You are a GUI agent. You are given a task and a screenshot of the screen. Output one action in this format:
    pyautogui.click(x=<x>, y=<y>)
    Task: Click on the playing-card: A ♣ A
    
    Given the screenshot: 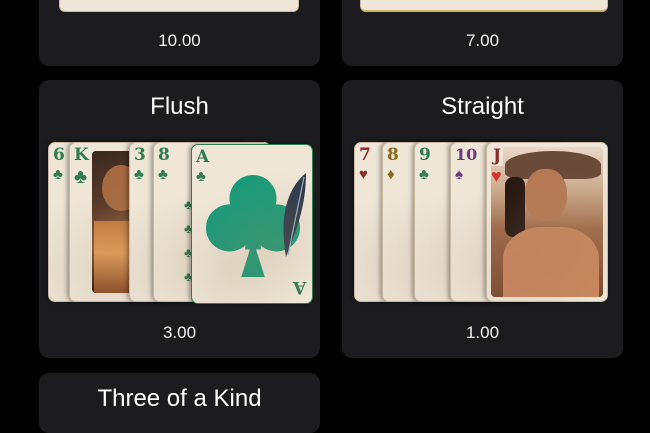 What is the action you would take?
    pyautogui.click(x=252, y=224)
    